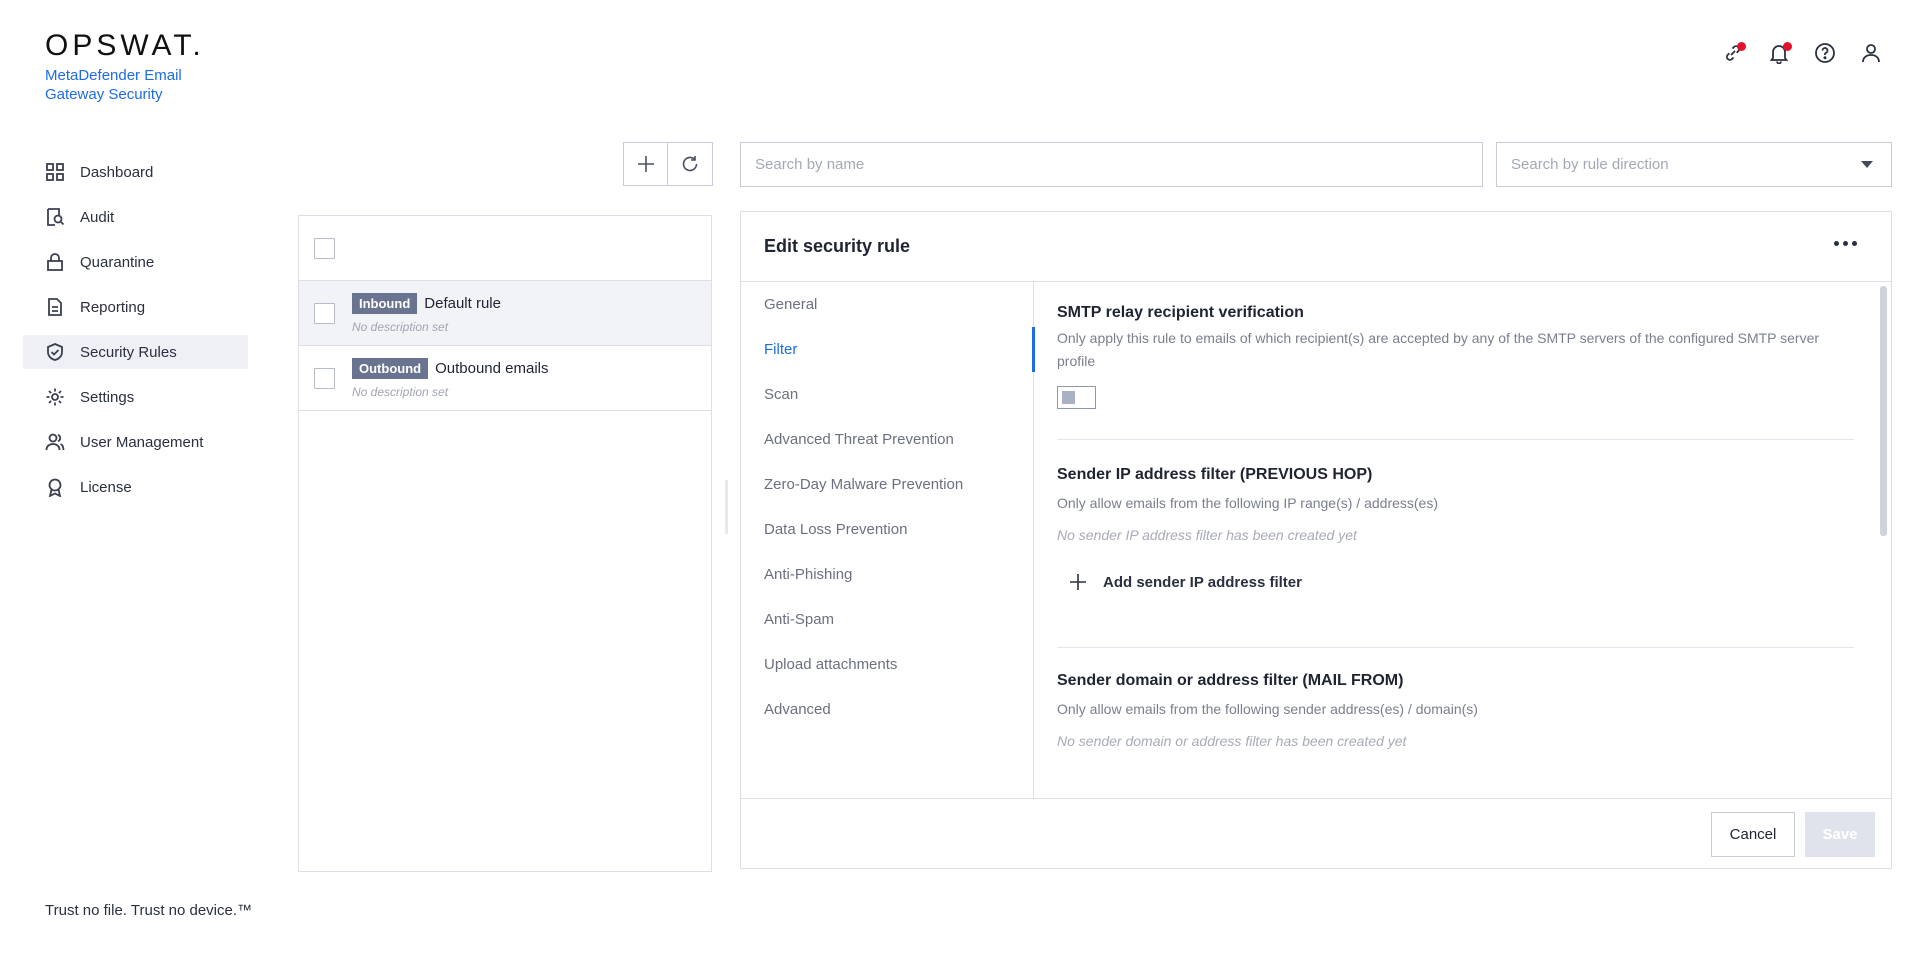  I want to click on help-icon, so click(1825, 53).